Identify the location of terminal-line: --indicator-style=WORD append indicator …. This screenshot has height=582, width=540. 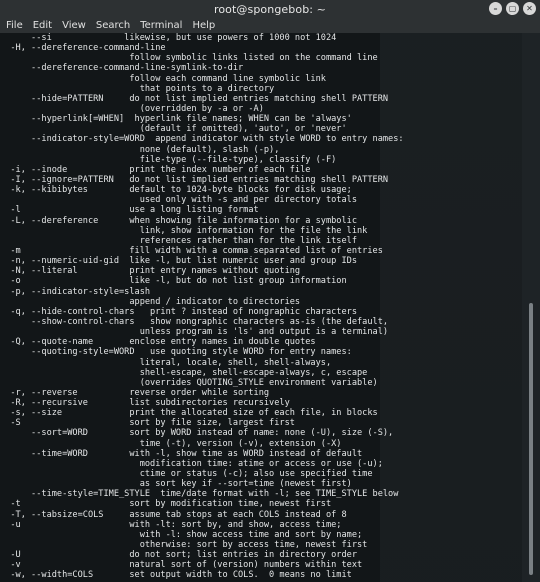
(202, 139).